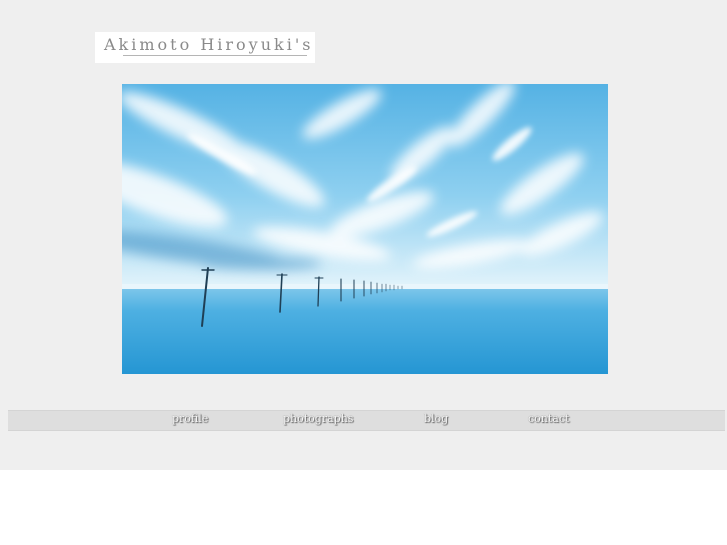 The width and height of the screenshot is (727, 545). I want to click on main-navigation: profile photographs blog contact, so click(366, 420).